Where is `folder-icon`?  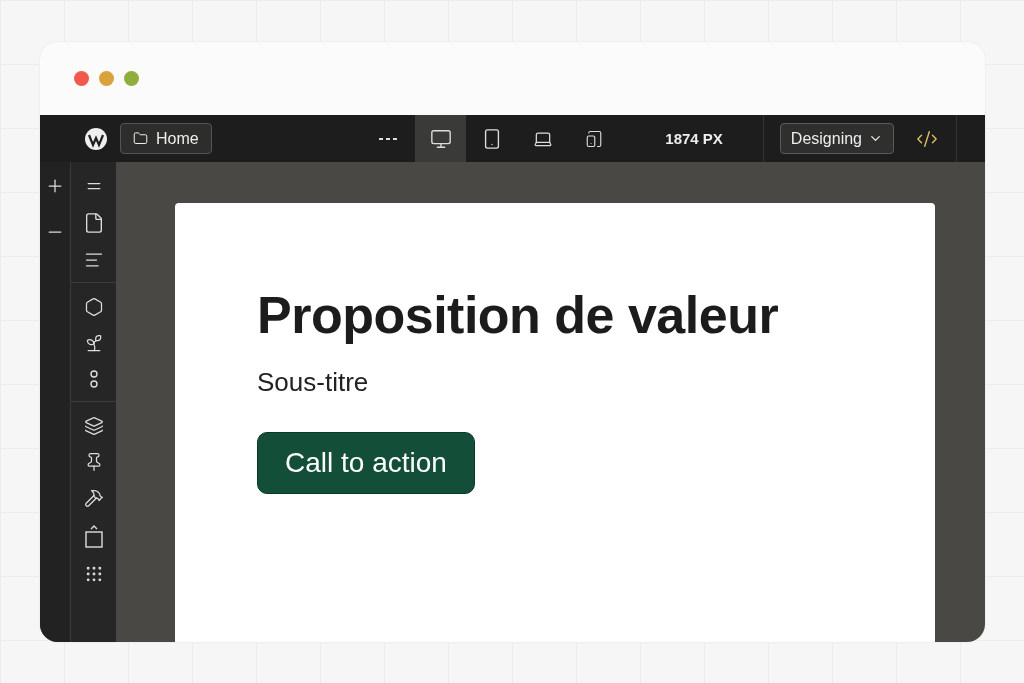 folder-icon is located at coordinates (140, 138).